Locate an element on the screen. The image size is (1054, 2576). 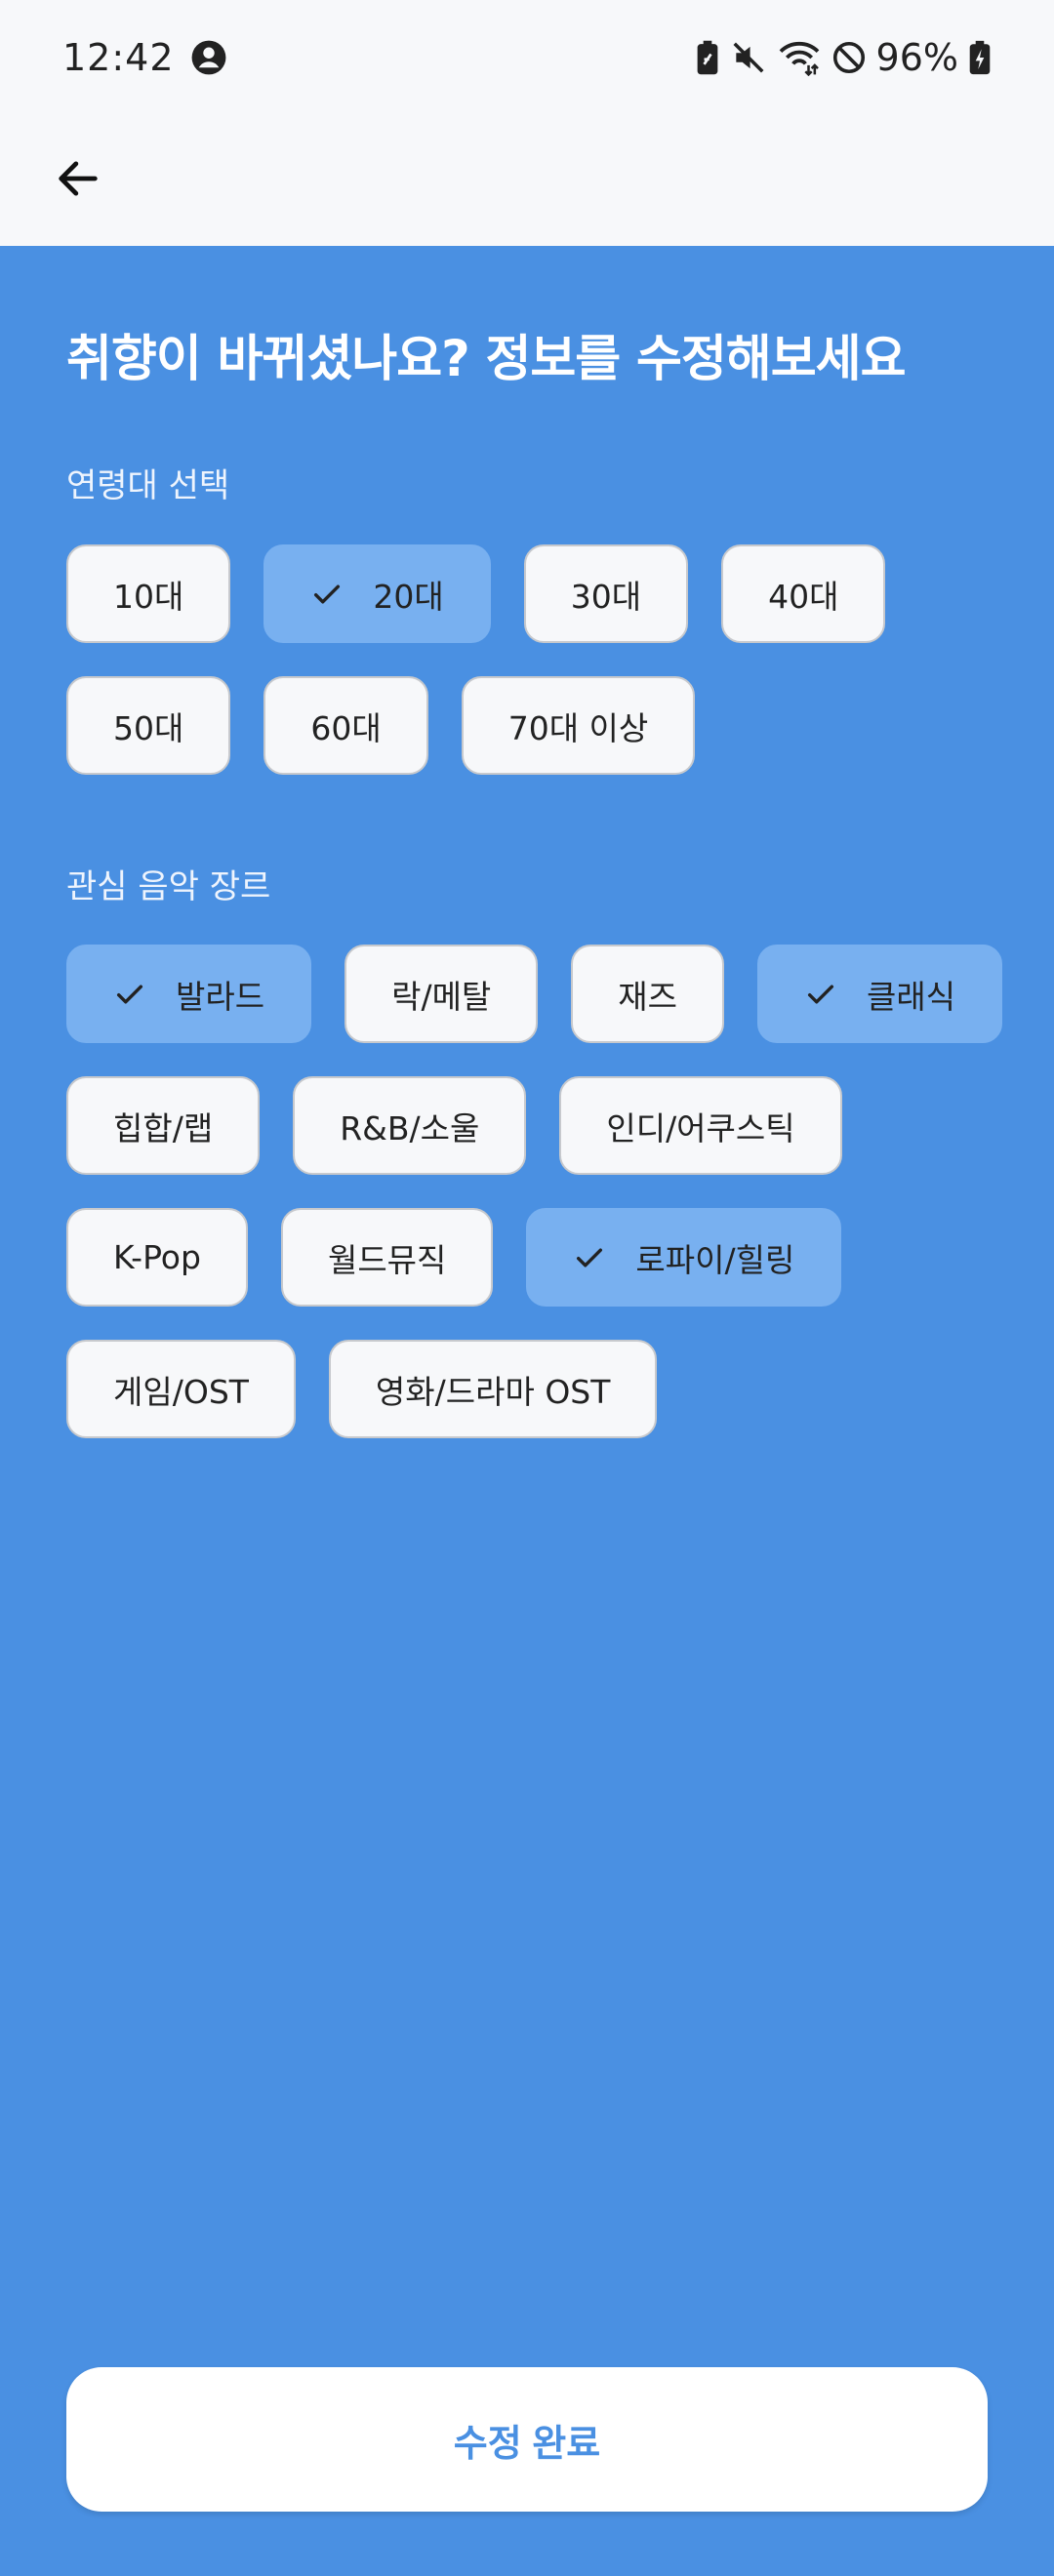
do-not-disturb-icon is located at coordinates (849, 57).